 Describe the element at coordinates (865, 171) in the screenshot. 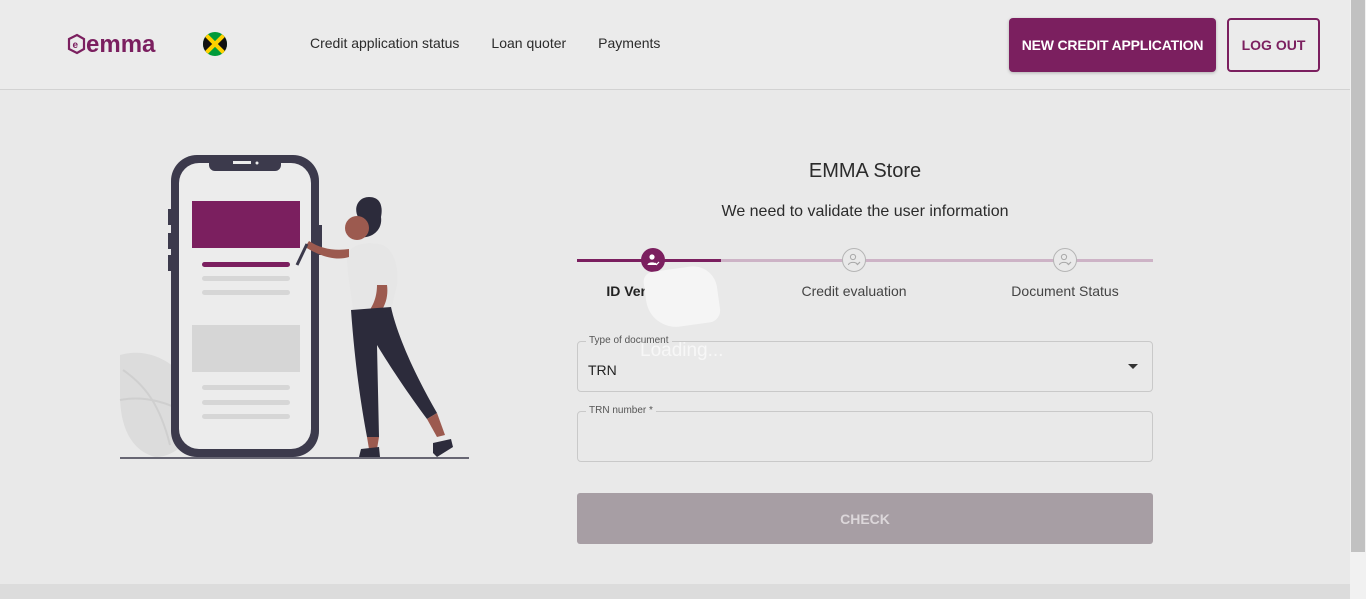

I see `store-title: EMMA Store` at that location.